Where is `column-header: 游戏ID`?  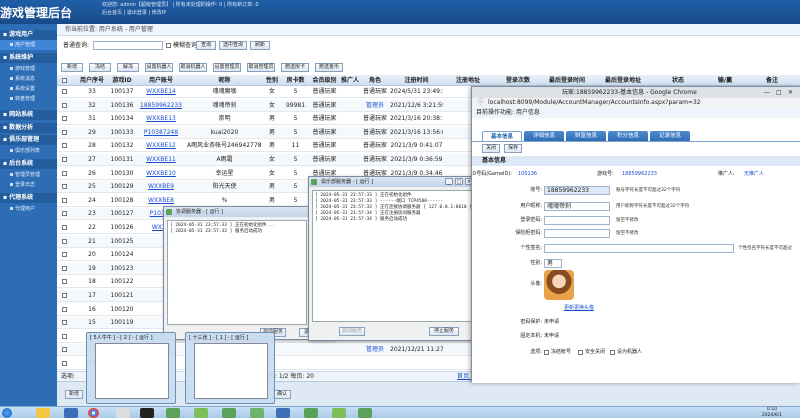
column-header: 游戏ID is located at coordinates (122, 80).